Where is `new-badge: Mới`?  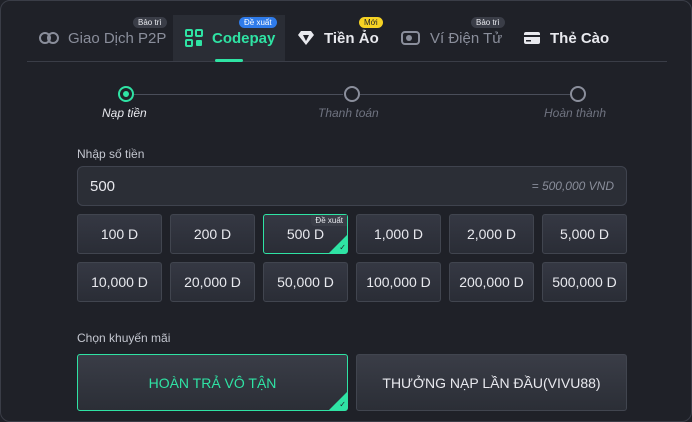 new-badge: Mới is located at coordinates (371, 22).